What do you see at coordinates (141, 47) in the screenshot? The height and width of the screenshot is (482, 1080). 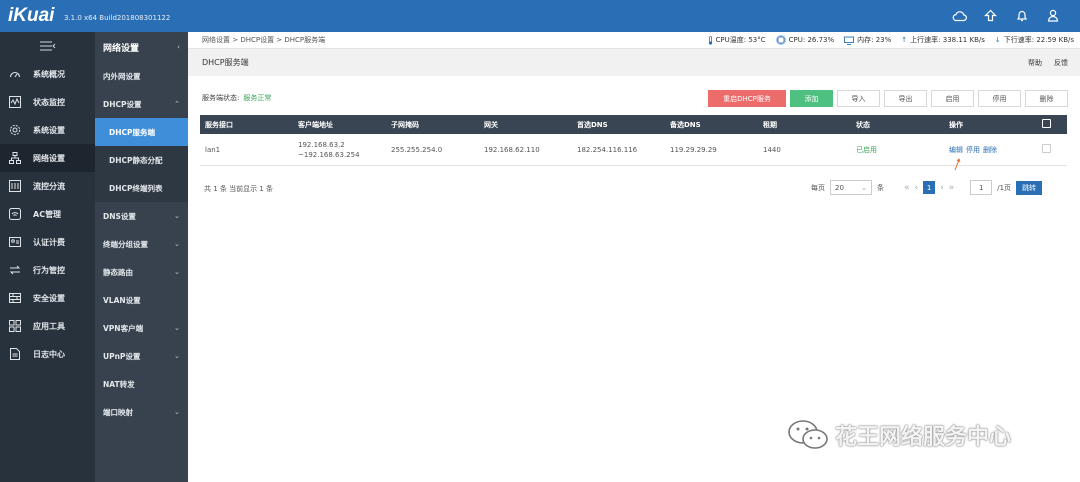 I see `secondary-nav-header: 网络设置 ‹` at bounding box center [141, 47].